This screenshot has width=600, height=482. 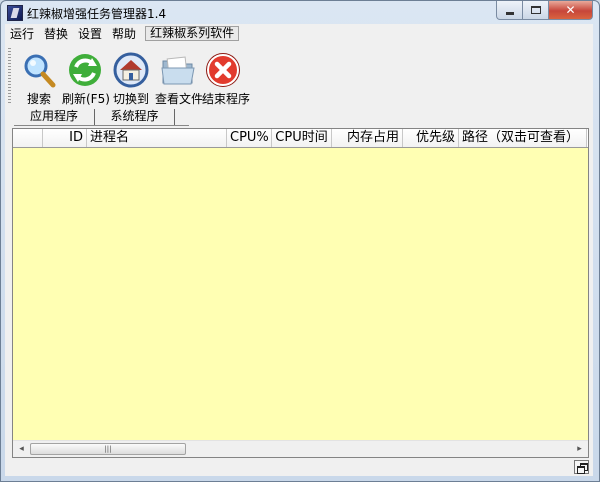 What do you see at coordinates (124, 33) in the screenshot?
I see `menu-help: 帮助` at bounding box center [124, 33].